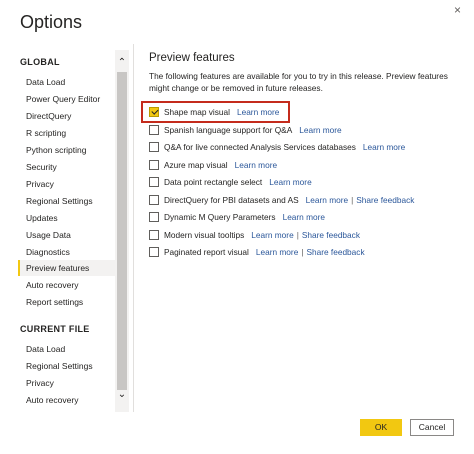 The image size is (474, 454). I want to click on sidebar-item-r-scripting: R scripting, so click(66, 133).